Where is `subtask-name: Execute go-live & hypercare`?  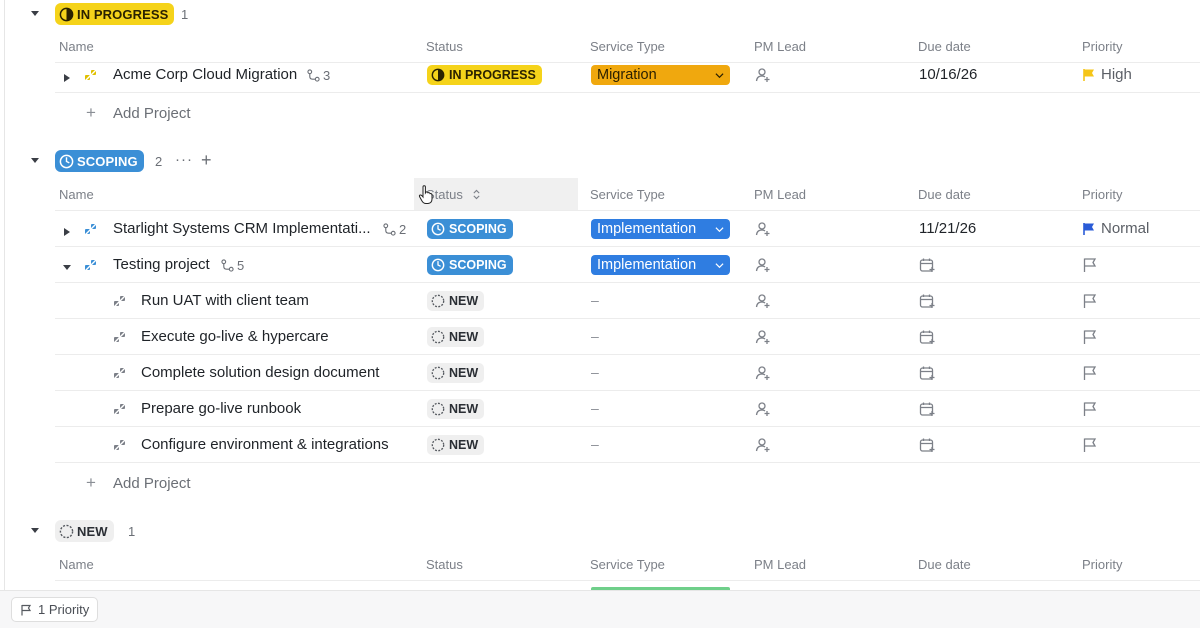 subtask-name: Execute go-live & hypercare is located at coordinates (235, 336).